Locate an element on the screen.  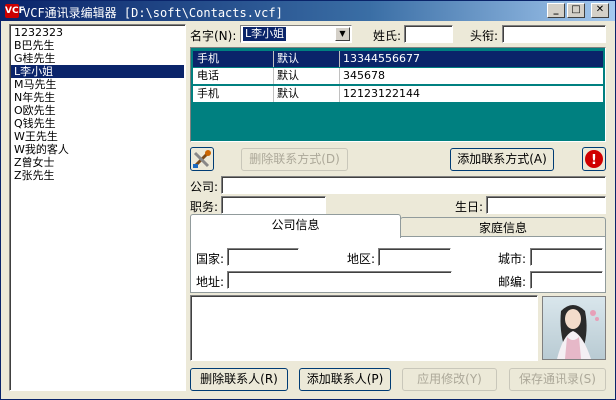
save-contacts-button: 保存通讯录(S) is located at coordinates (557, 379).